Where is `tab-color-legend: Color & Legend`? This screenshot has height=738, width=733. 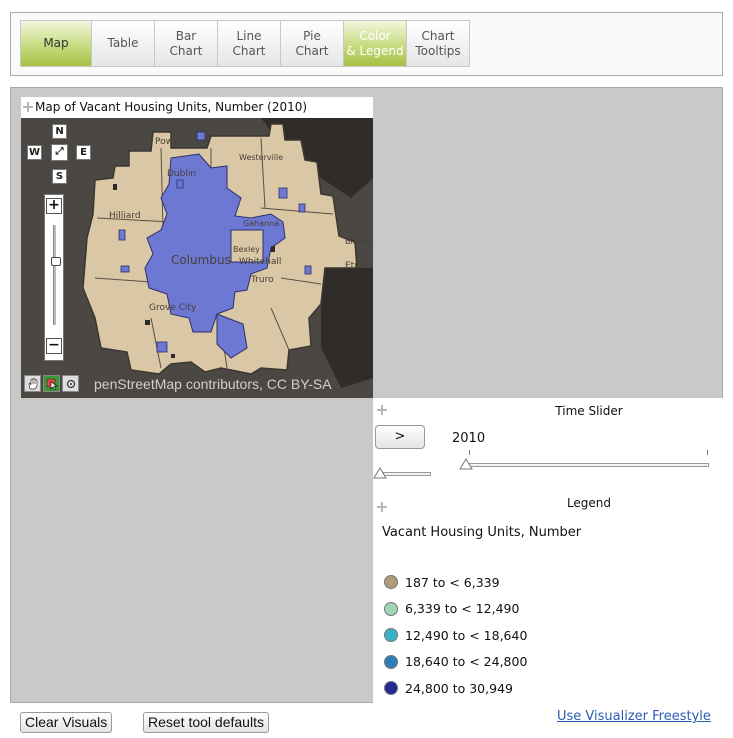
tab-color-legend: Color & Legend is located at coordinates (375, 43).